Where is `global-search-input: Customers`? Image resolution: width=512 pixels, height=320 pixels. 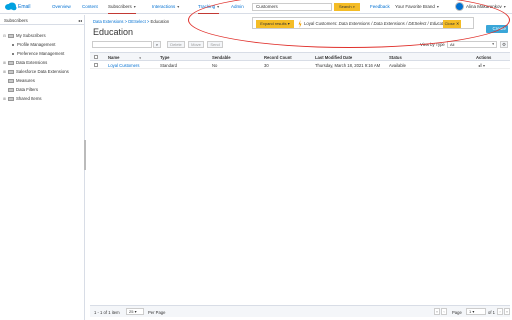
global-search-input: Customers is located at coordinates (292, 7).